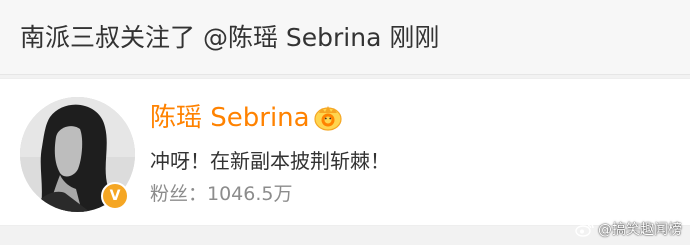  I want to click on weibo-icon, so click(584, 229).